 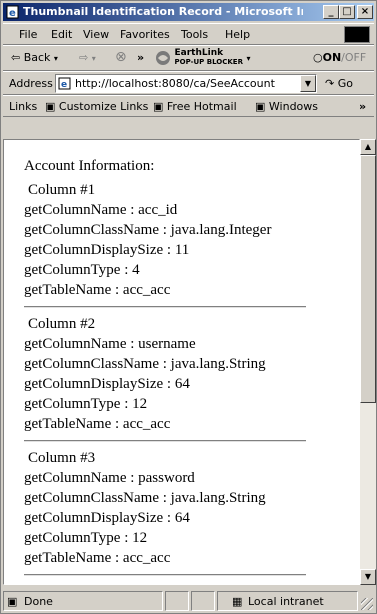 What do you see at coordinates (31, 83) in the screenshot?
I see `address-label: Address` at bounding box center [31, 83].